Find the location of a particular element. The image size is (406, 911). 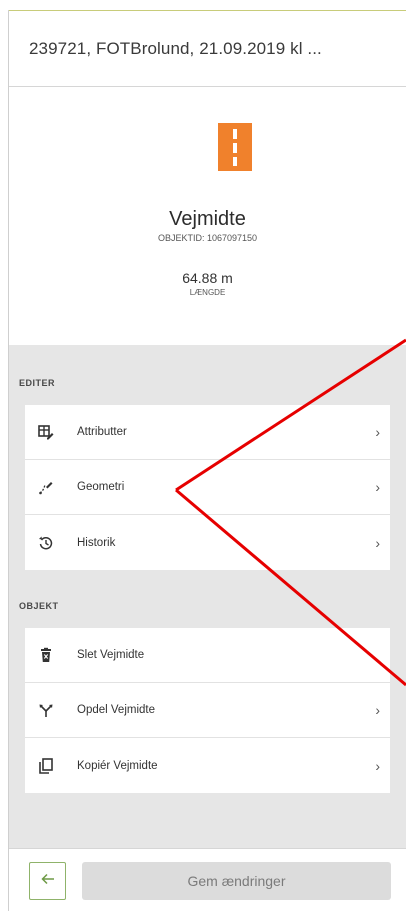

menu-item-geometry: Geometri › is located at coordinates (207, 487).